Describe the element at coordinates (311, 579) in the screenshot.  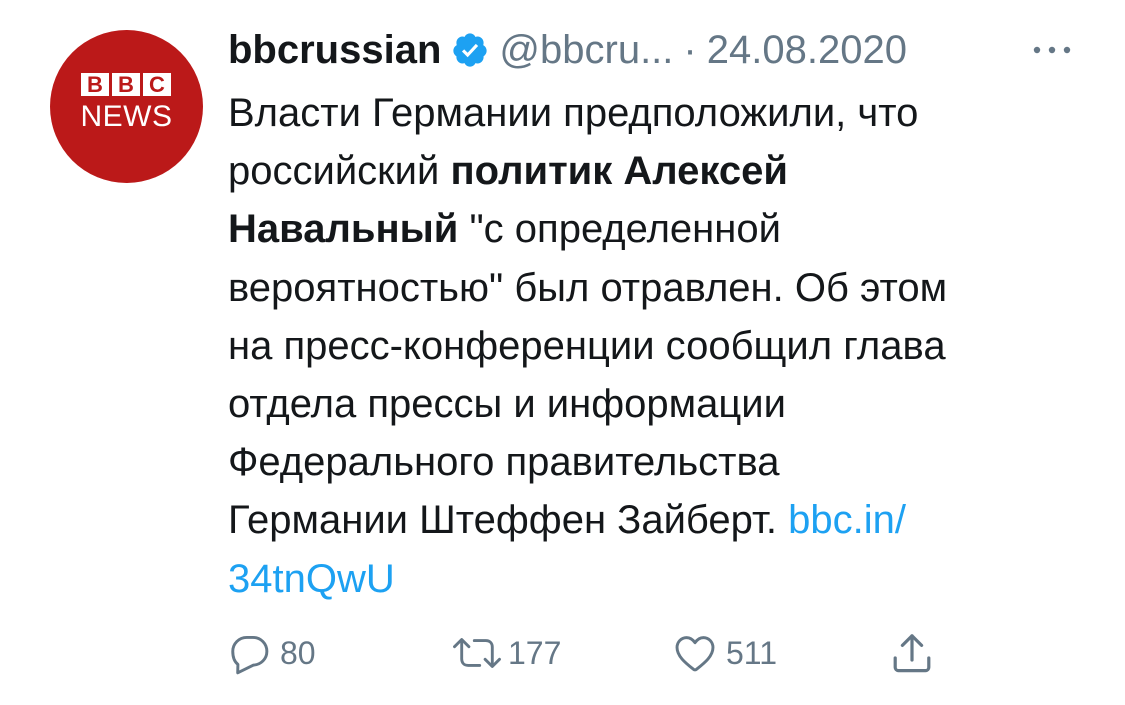
I see `tweet-link: 34tnQwU` at that location.